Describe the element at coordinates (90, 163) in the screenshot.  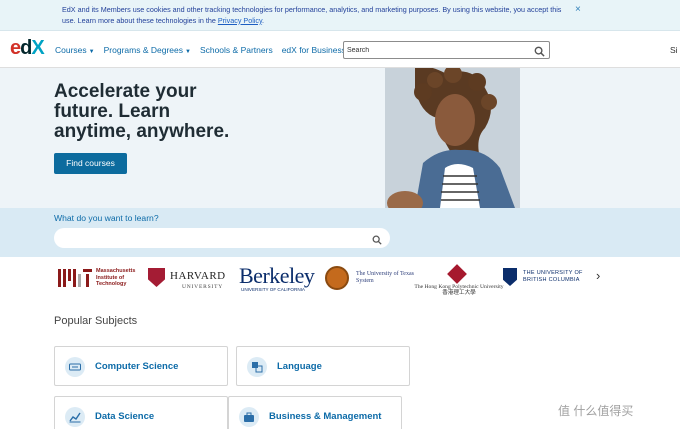
I see `find-courses-button: Find courses` at that location.